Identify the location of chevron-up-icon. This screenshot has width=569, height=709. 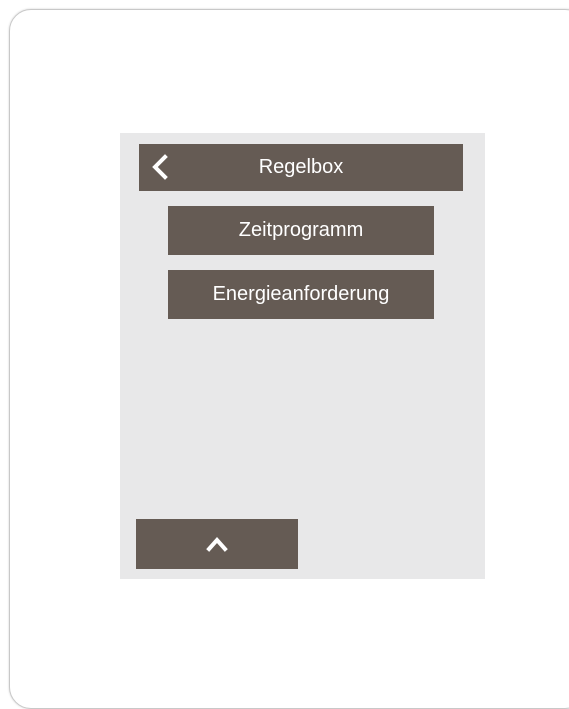
(217, 544).